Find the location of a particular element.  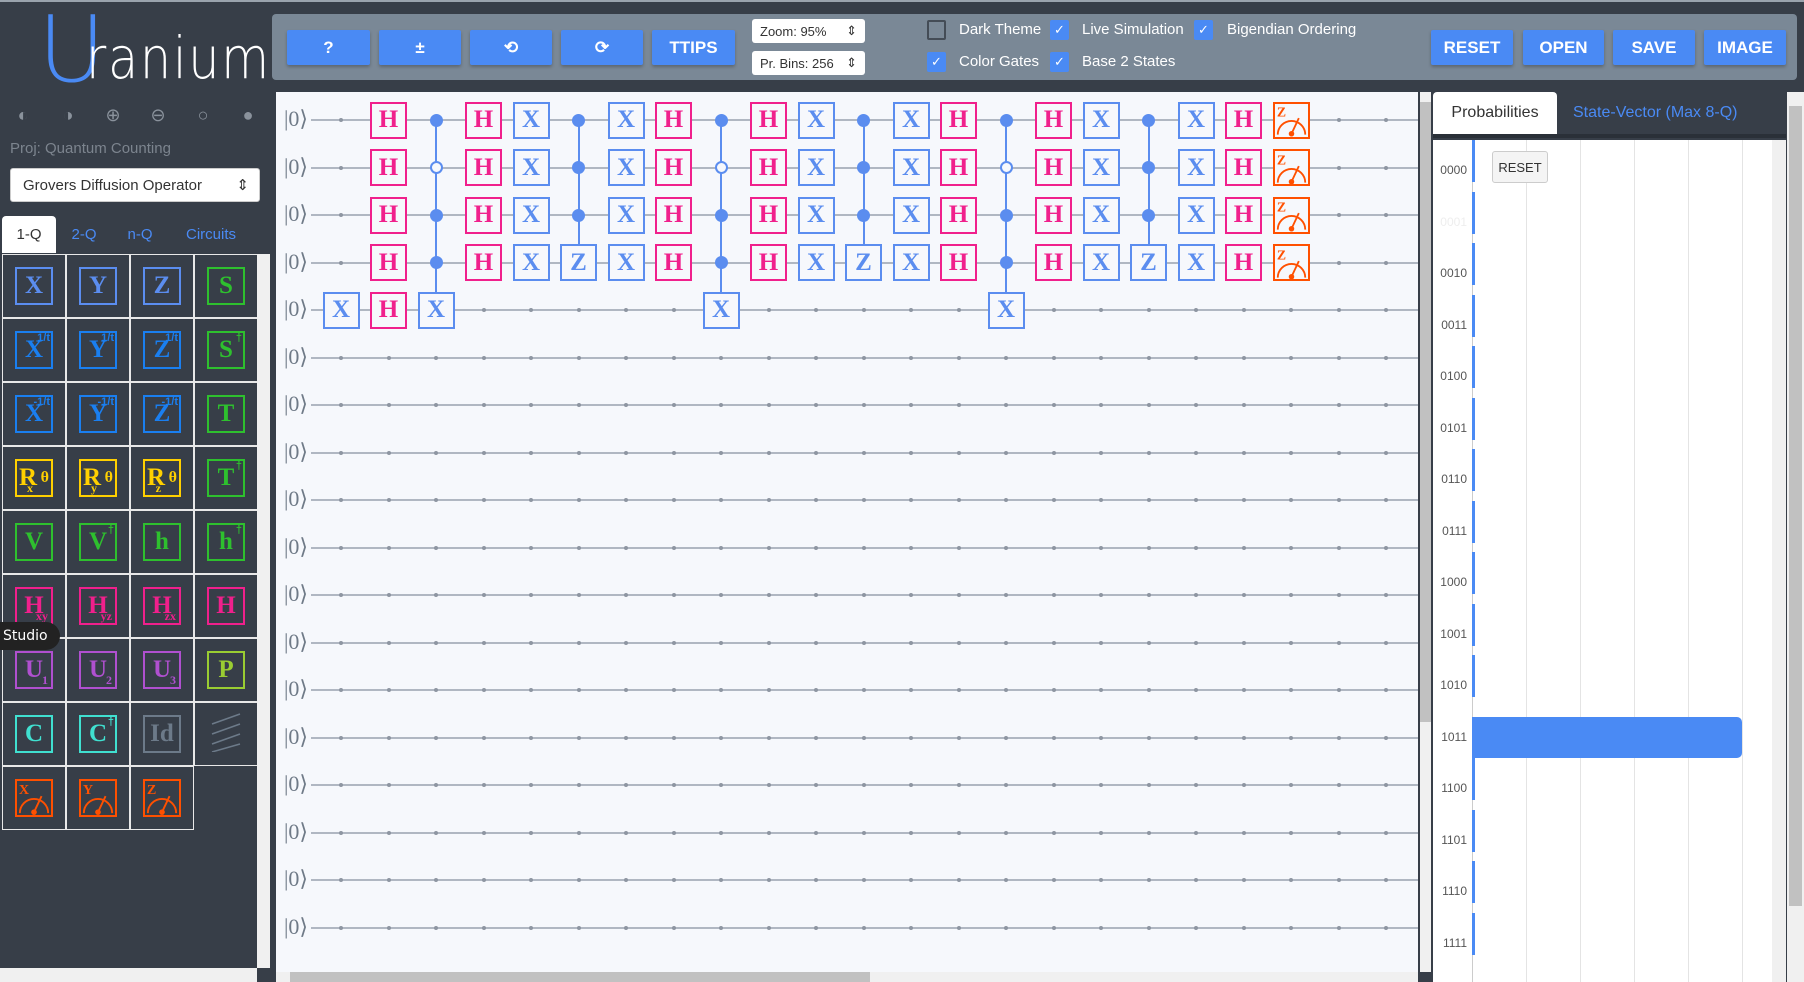

gate-u3: U3 is located at coordinates (162, 670).